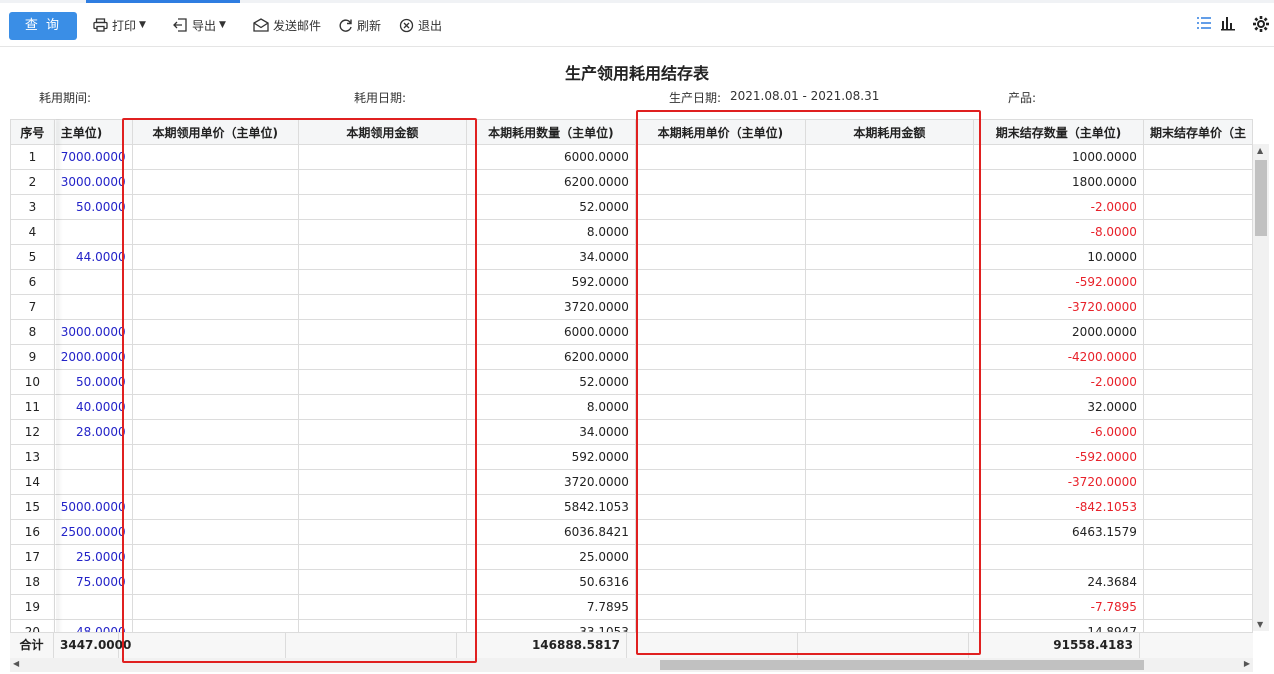  What do you see at coordinates (1058, 582) in the screenshot?
I see `cell-ending-qty: 24.3684` at bounding box center [1058, 582].